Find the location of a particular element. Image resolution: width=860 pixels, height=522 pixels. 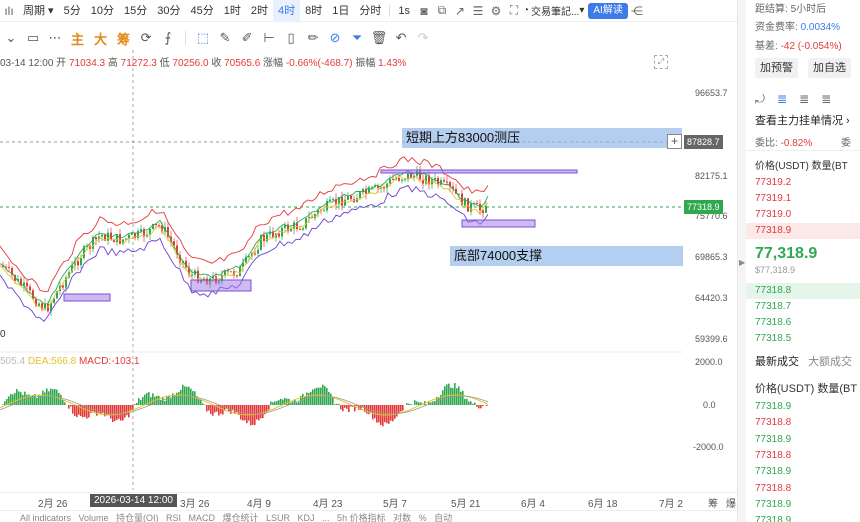

brush-icon: ✐ is located at coordinates (247, 38).